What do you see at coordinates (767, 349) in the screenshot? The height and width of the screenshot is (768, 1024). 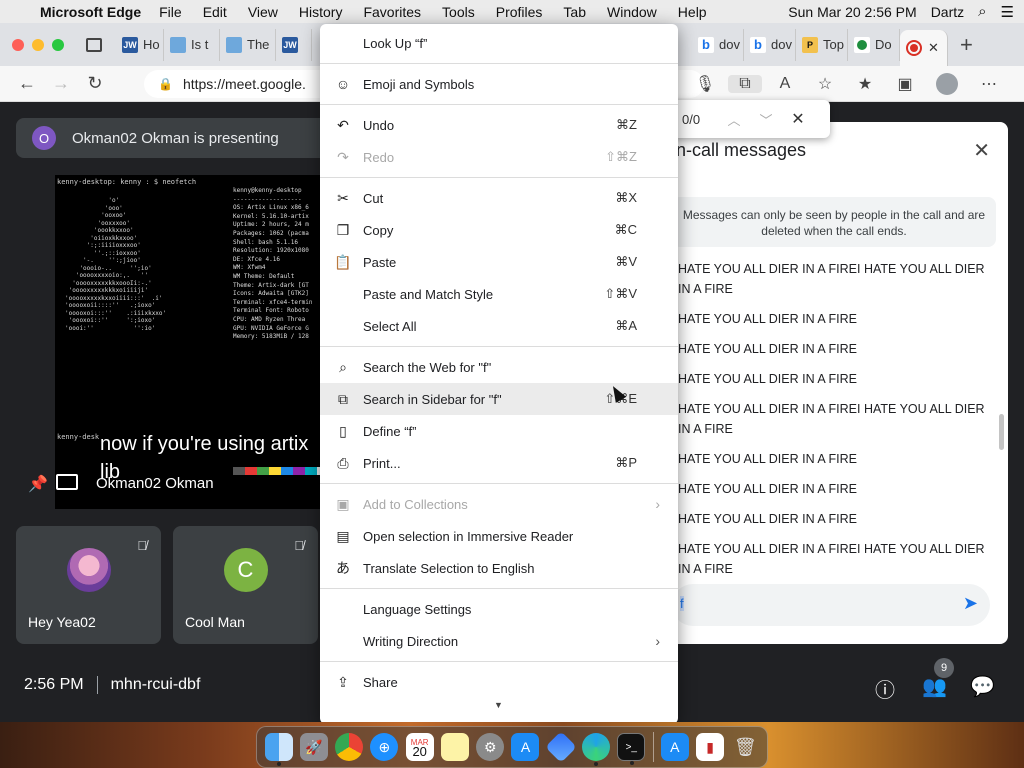 I see `chat-message: HATE YOU ALL DIER IN A FIRE` at bounding box center [767, 349].